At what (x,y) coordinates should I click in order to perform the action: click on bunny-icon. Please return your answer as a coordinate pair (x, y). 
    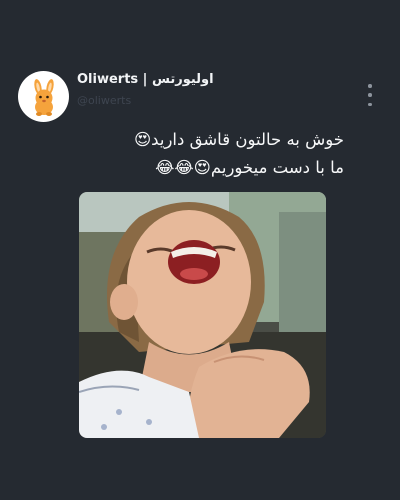
    Looking at the image, I should click on (43, 97).